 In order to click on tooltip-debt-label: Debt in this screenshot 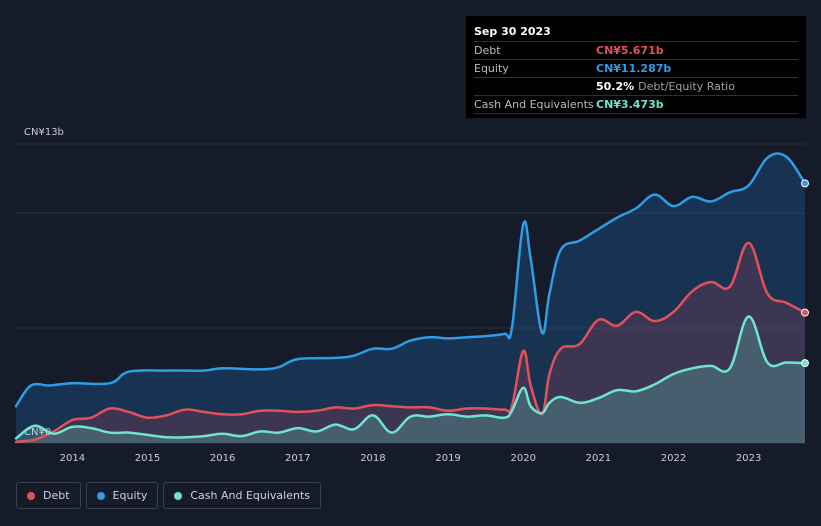, I will do `click(487, 50)`.